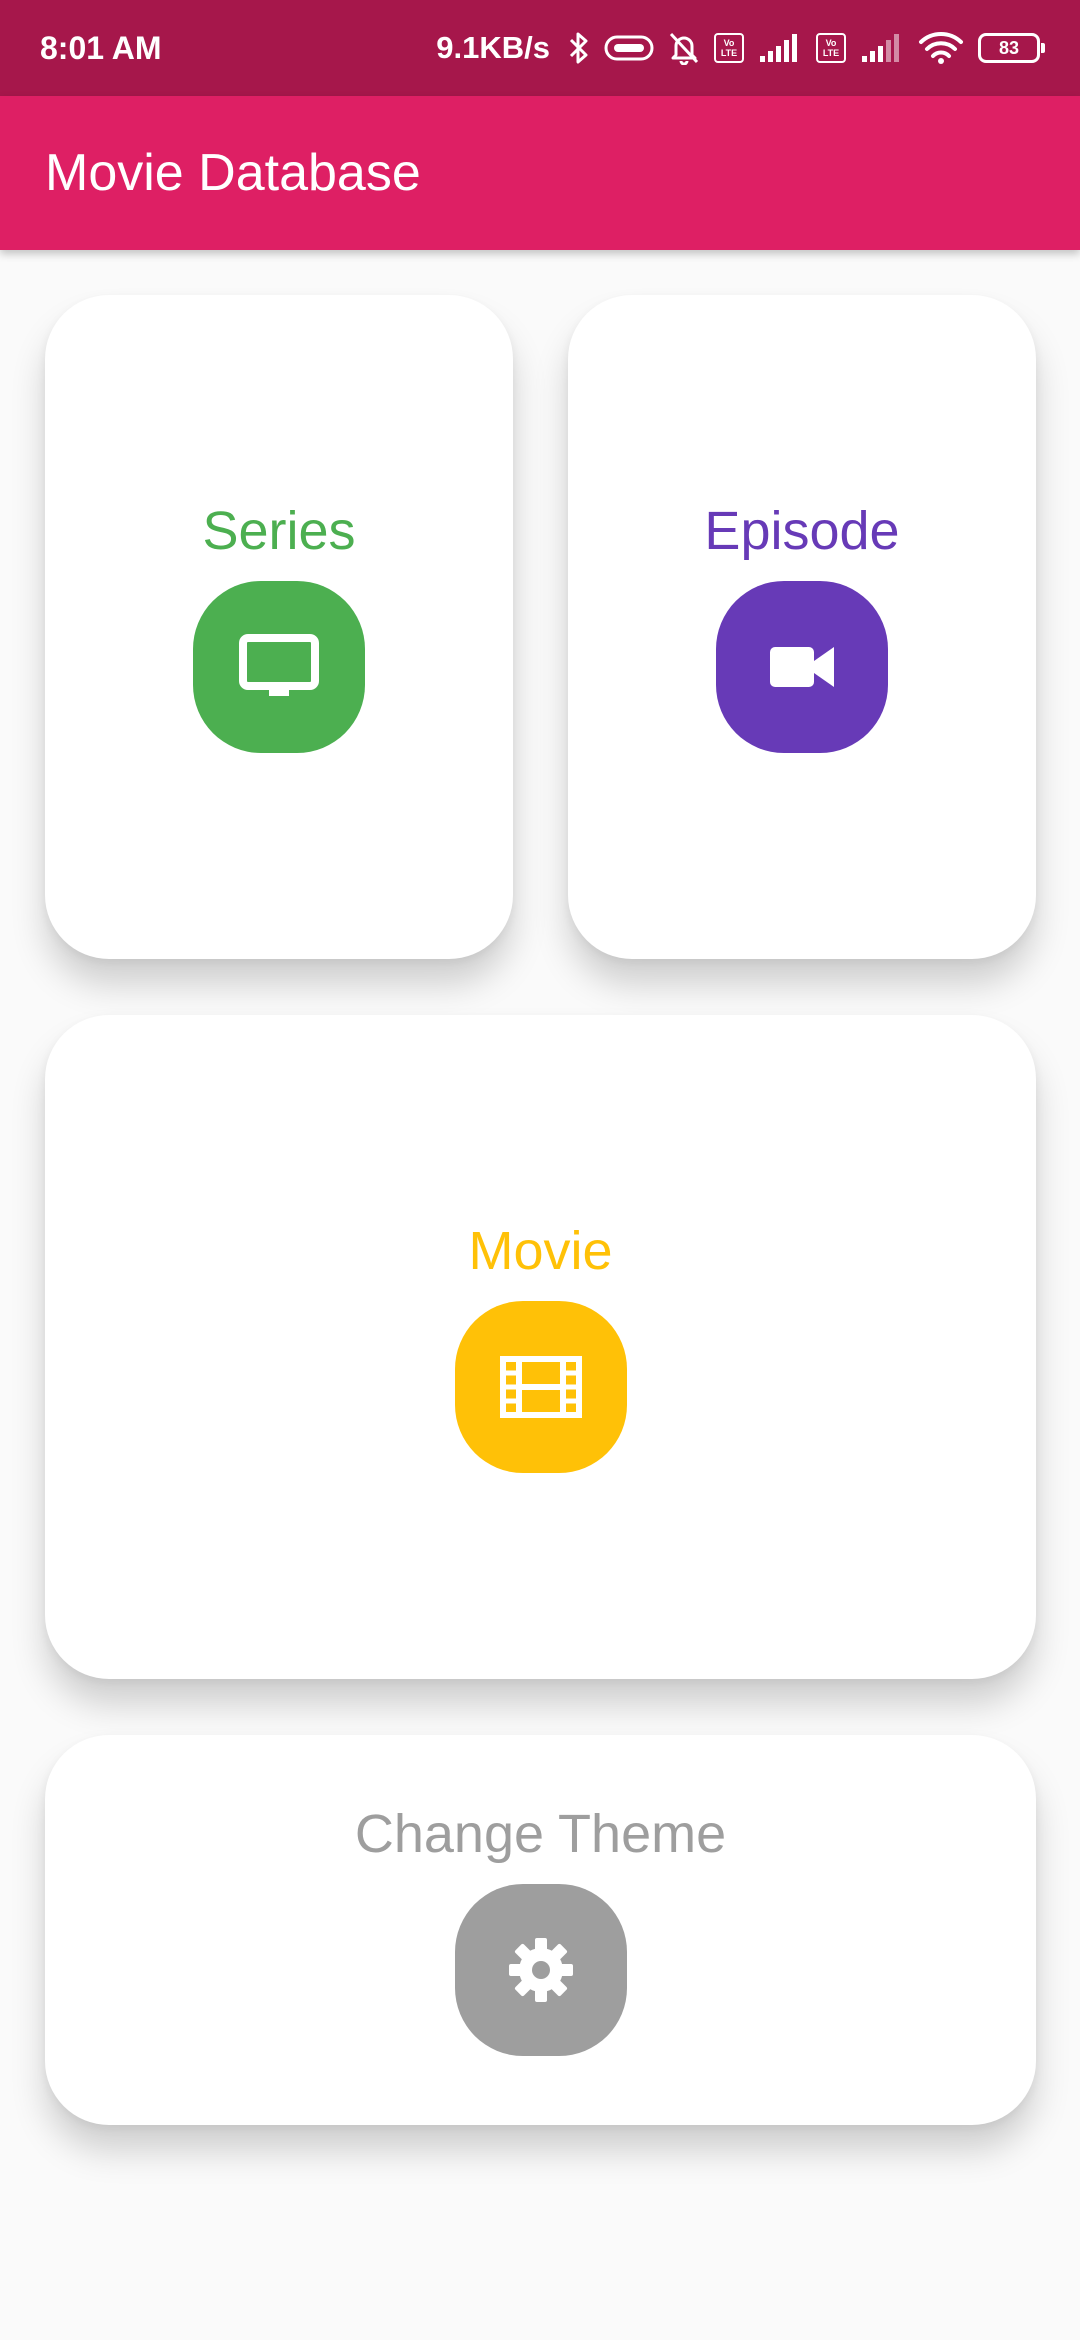  What do you see at coordinates (101, 47) in the screenshot?
I see `status-time: 8:01 AM` at bounding box center [101, 47].